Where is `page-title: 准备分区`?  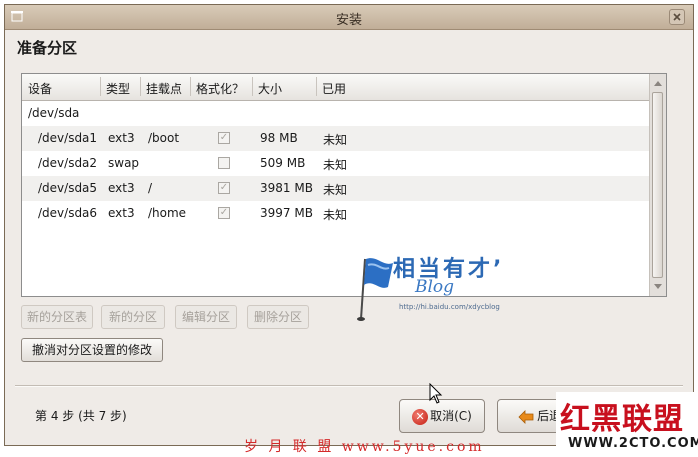 page-title: 准备分区 is located at coordinates (47, 48).